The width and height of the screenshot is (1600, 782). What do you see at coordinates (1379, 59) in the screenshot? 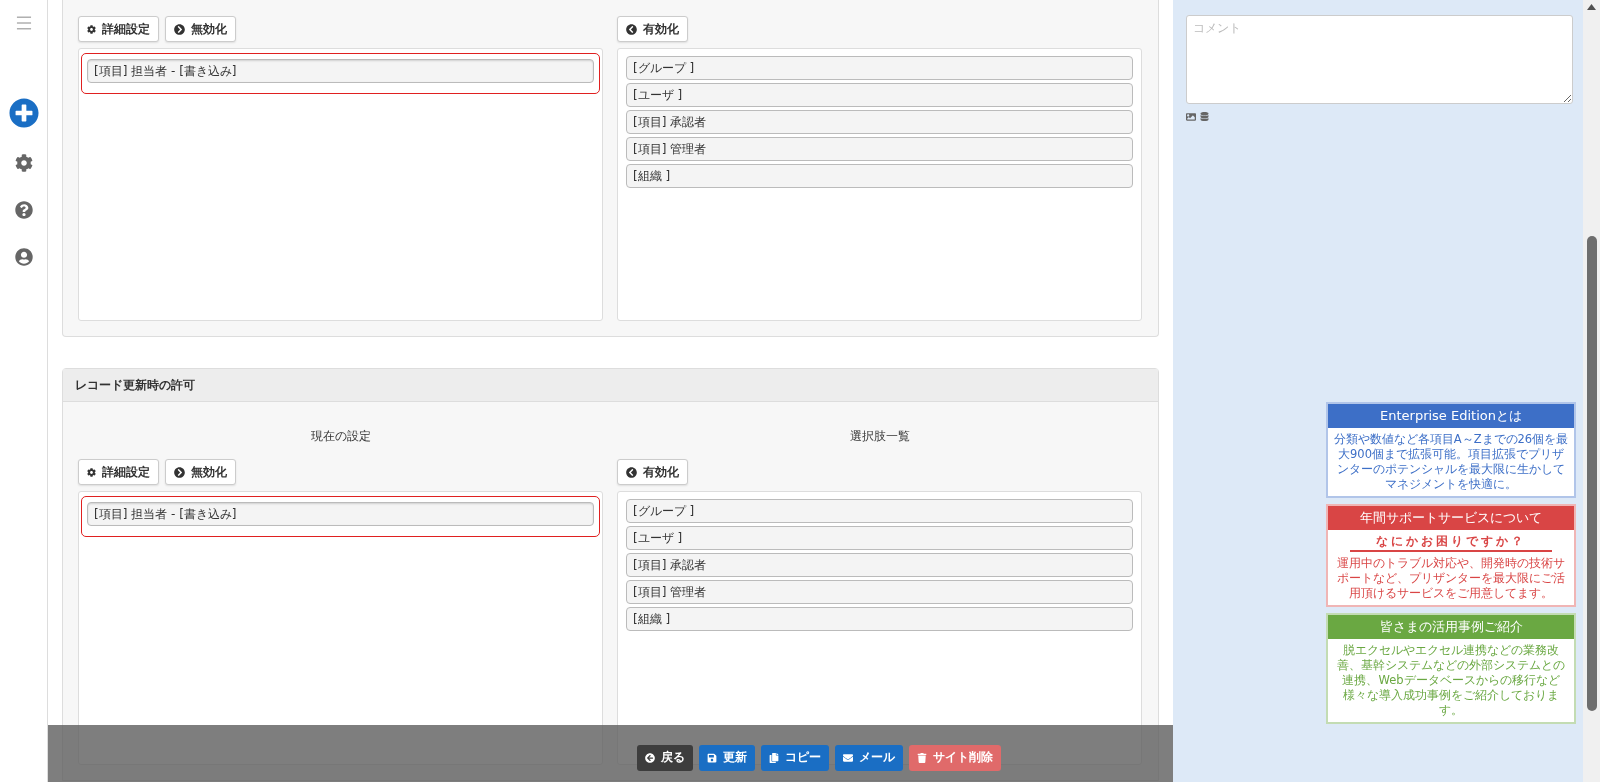
I see `comment-field: コメント` at bounding box center [1379, 59].